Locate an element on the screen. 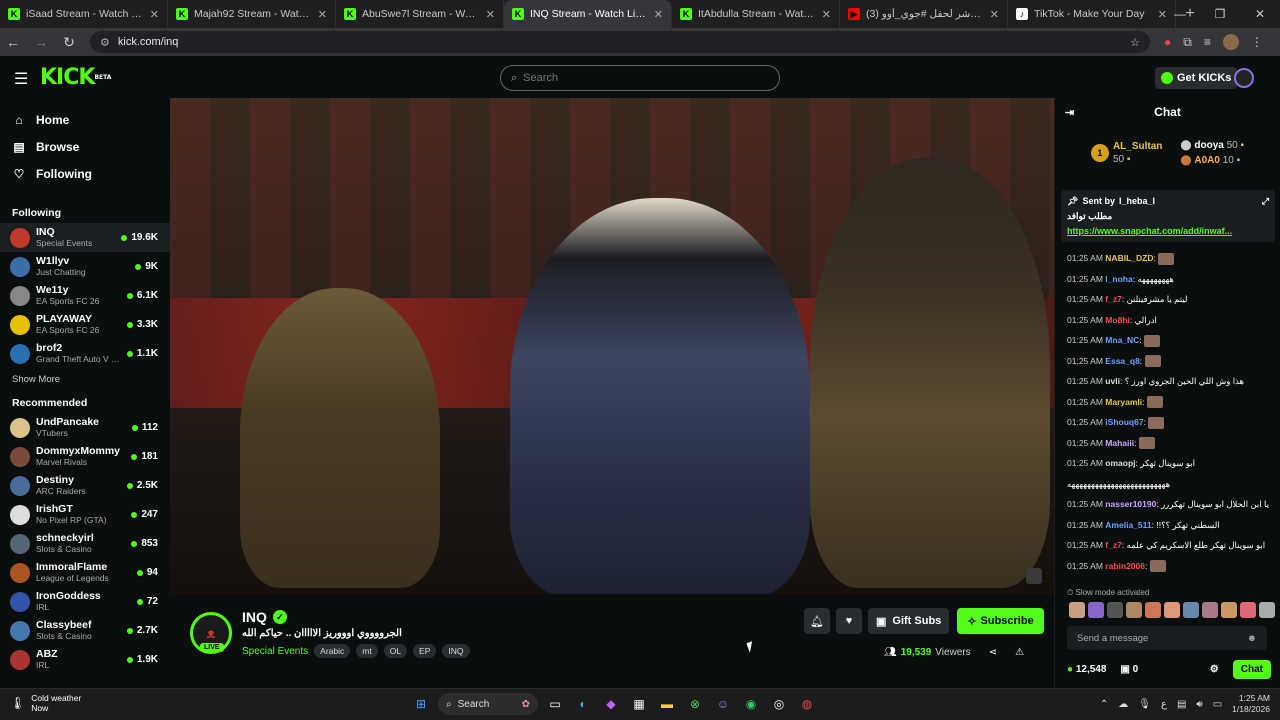  message-user: Mna_NC is located at coordinates (1122, 340).